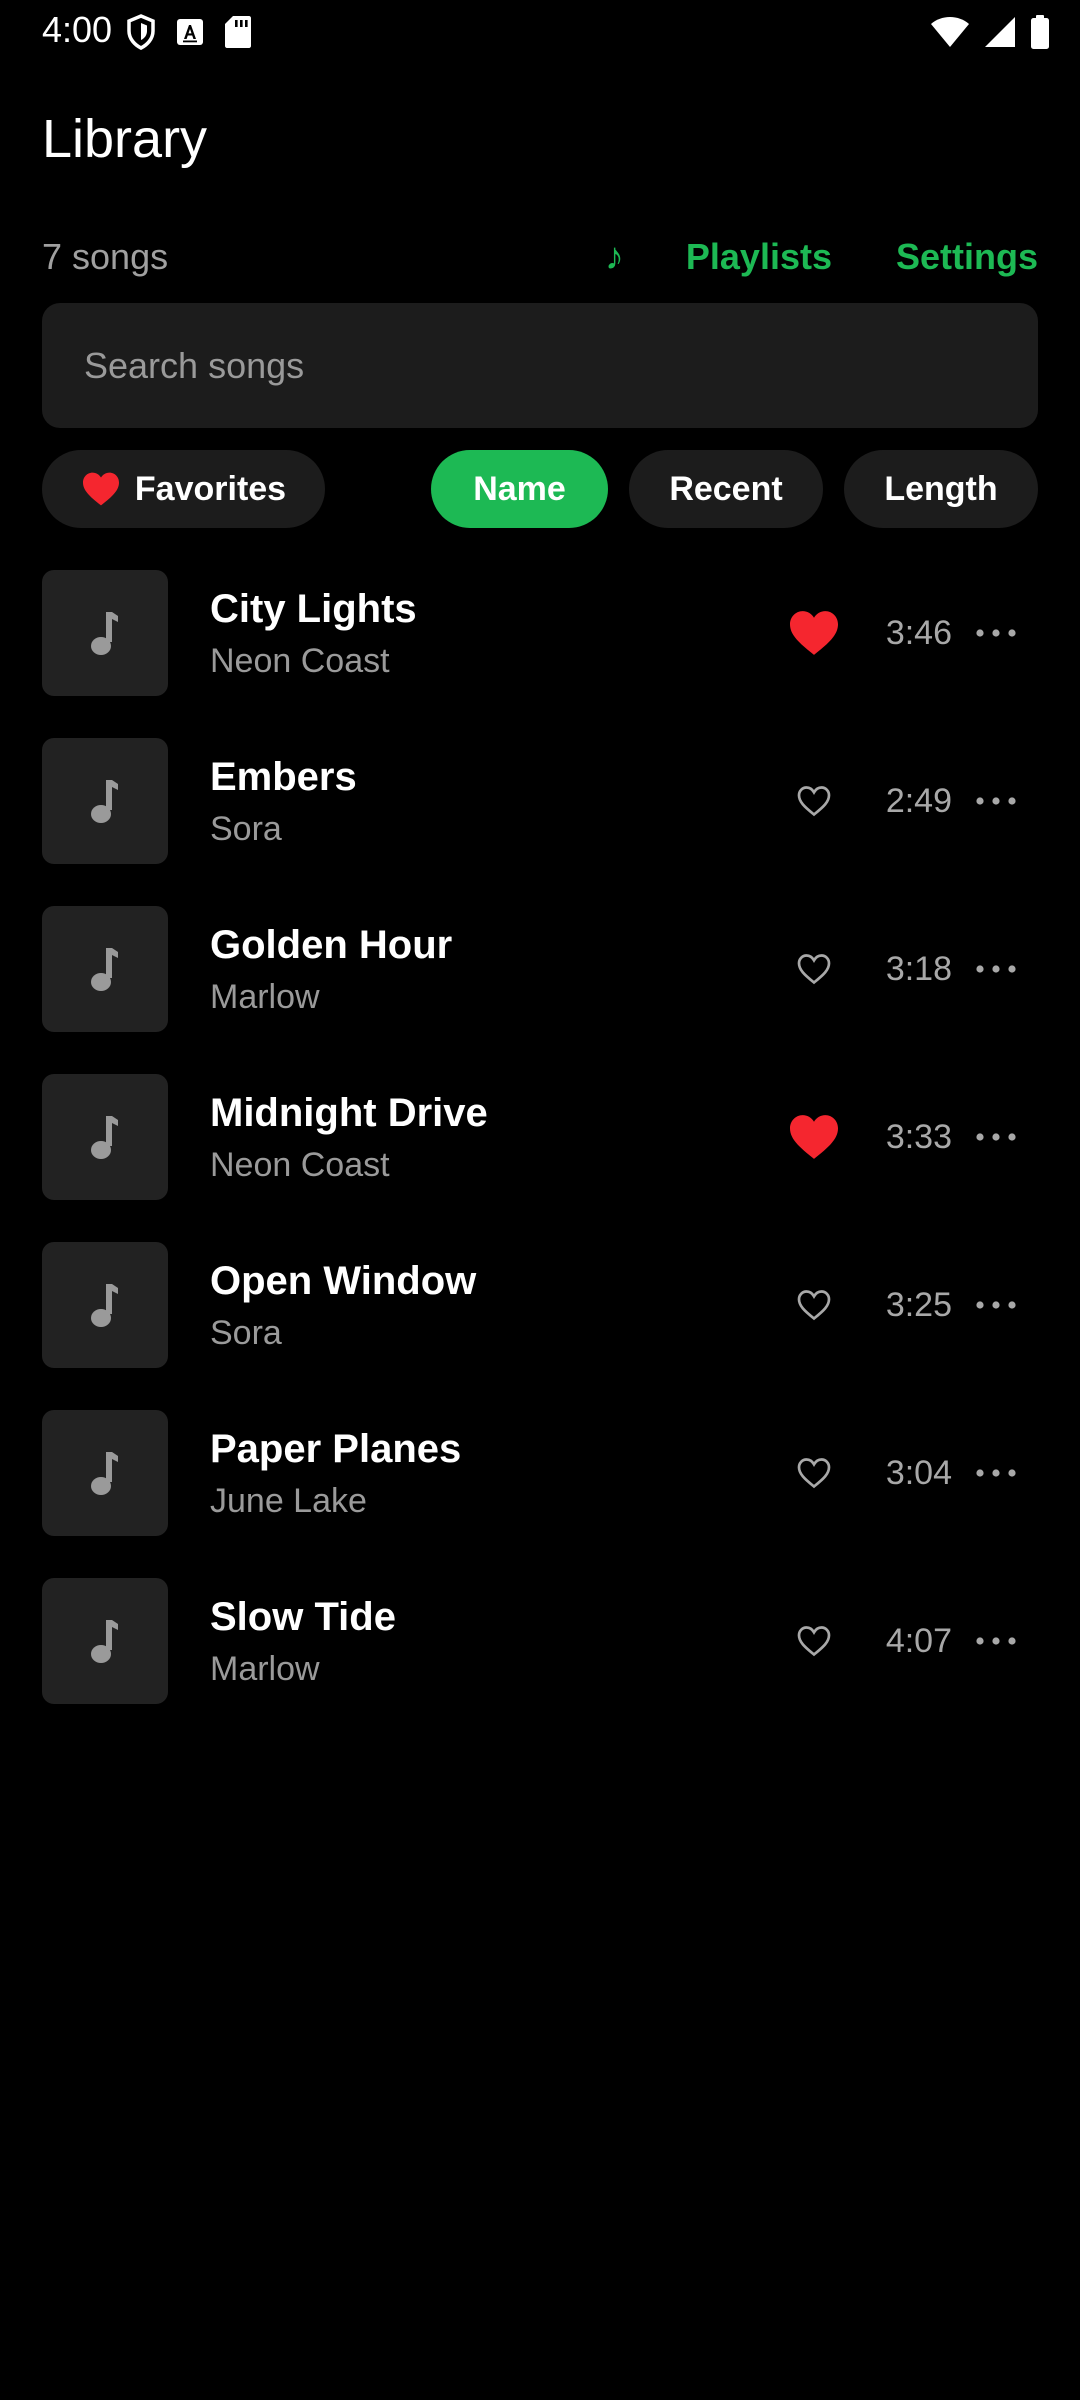 The width and height of the screenshot is (1080, 2400). I want to click on song-count: 7 songs, so click(105, 256).